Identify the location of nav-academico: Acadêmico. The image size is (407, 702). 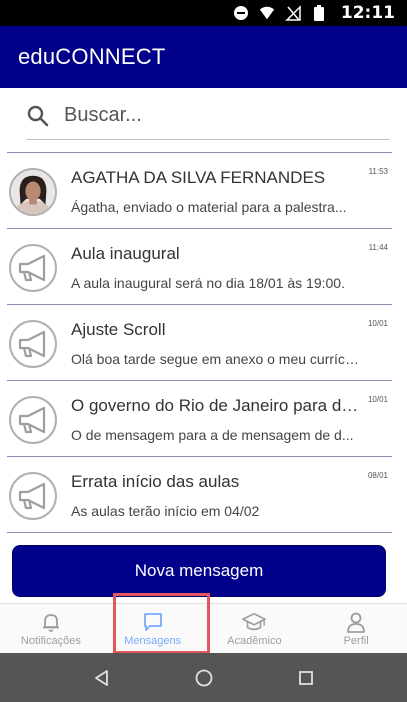
(255, 628).